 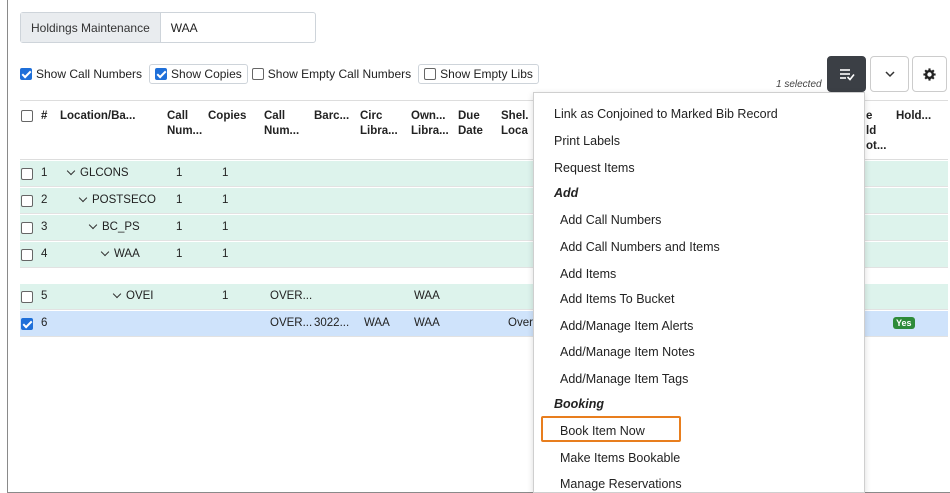 I want to click on show-empty-call-numbers-checkbox, so click(x=257, y=74).